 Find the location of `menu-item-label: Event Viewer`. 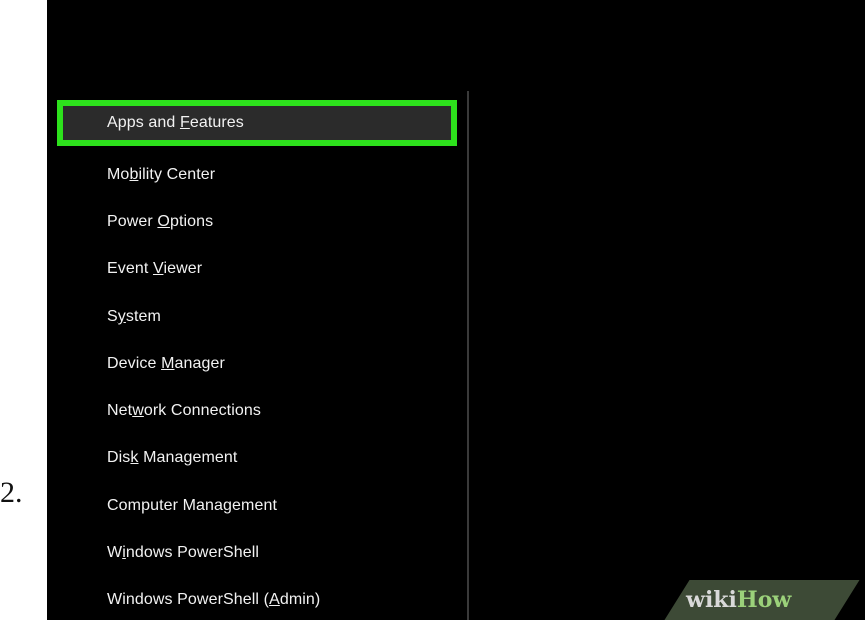

menu-item-label: Event Viewer is located at coordinates (155, 268).